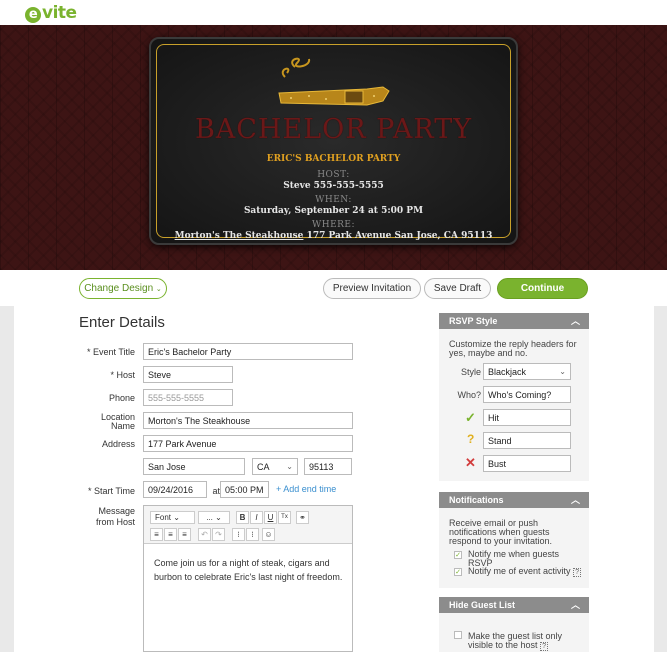 This screenshot has width=667, height=652. What do you see at coordinates (188, 374) in the screenshot?
I see `host-input: Steve` at bounding box center [188, 374].